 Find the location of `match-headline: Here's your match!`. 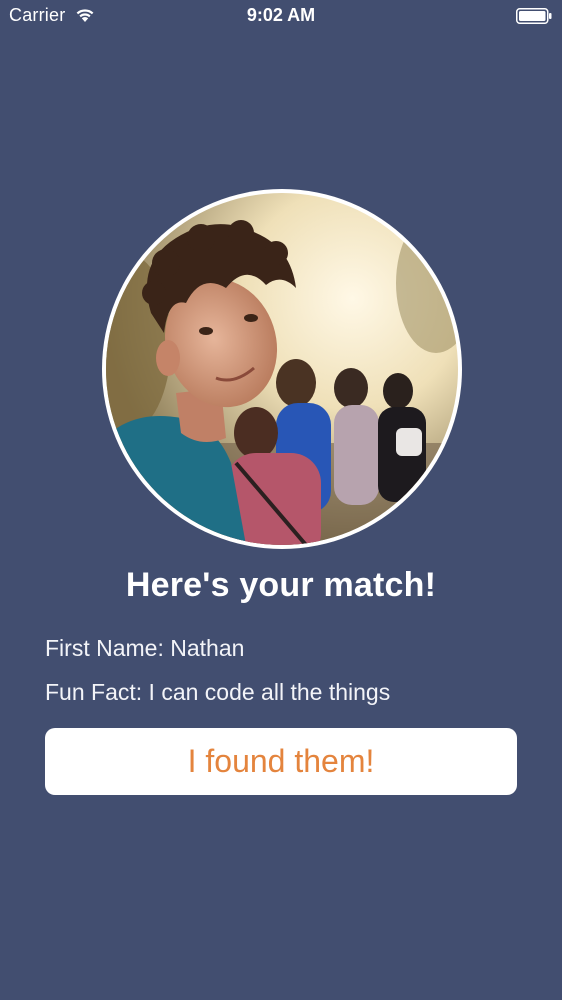

match-headline: Here's your match! is located at coordinates (281, 585).